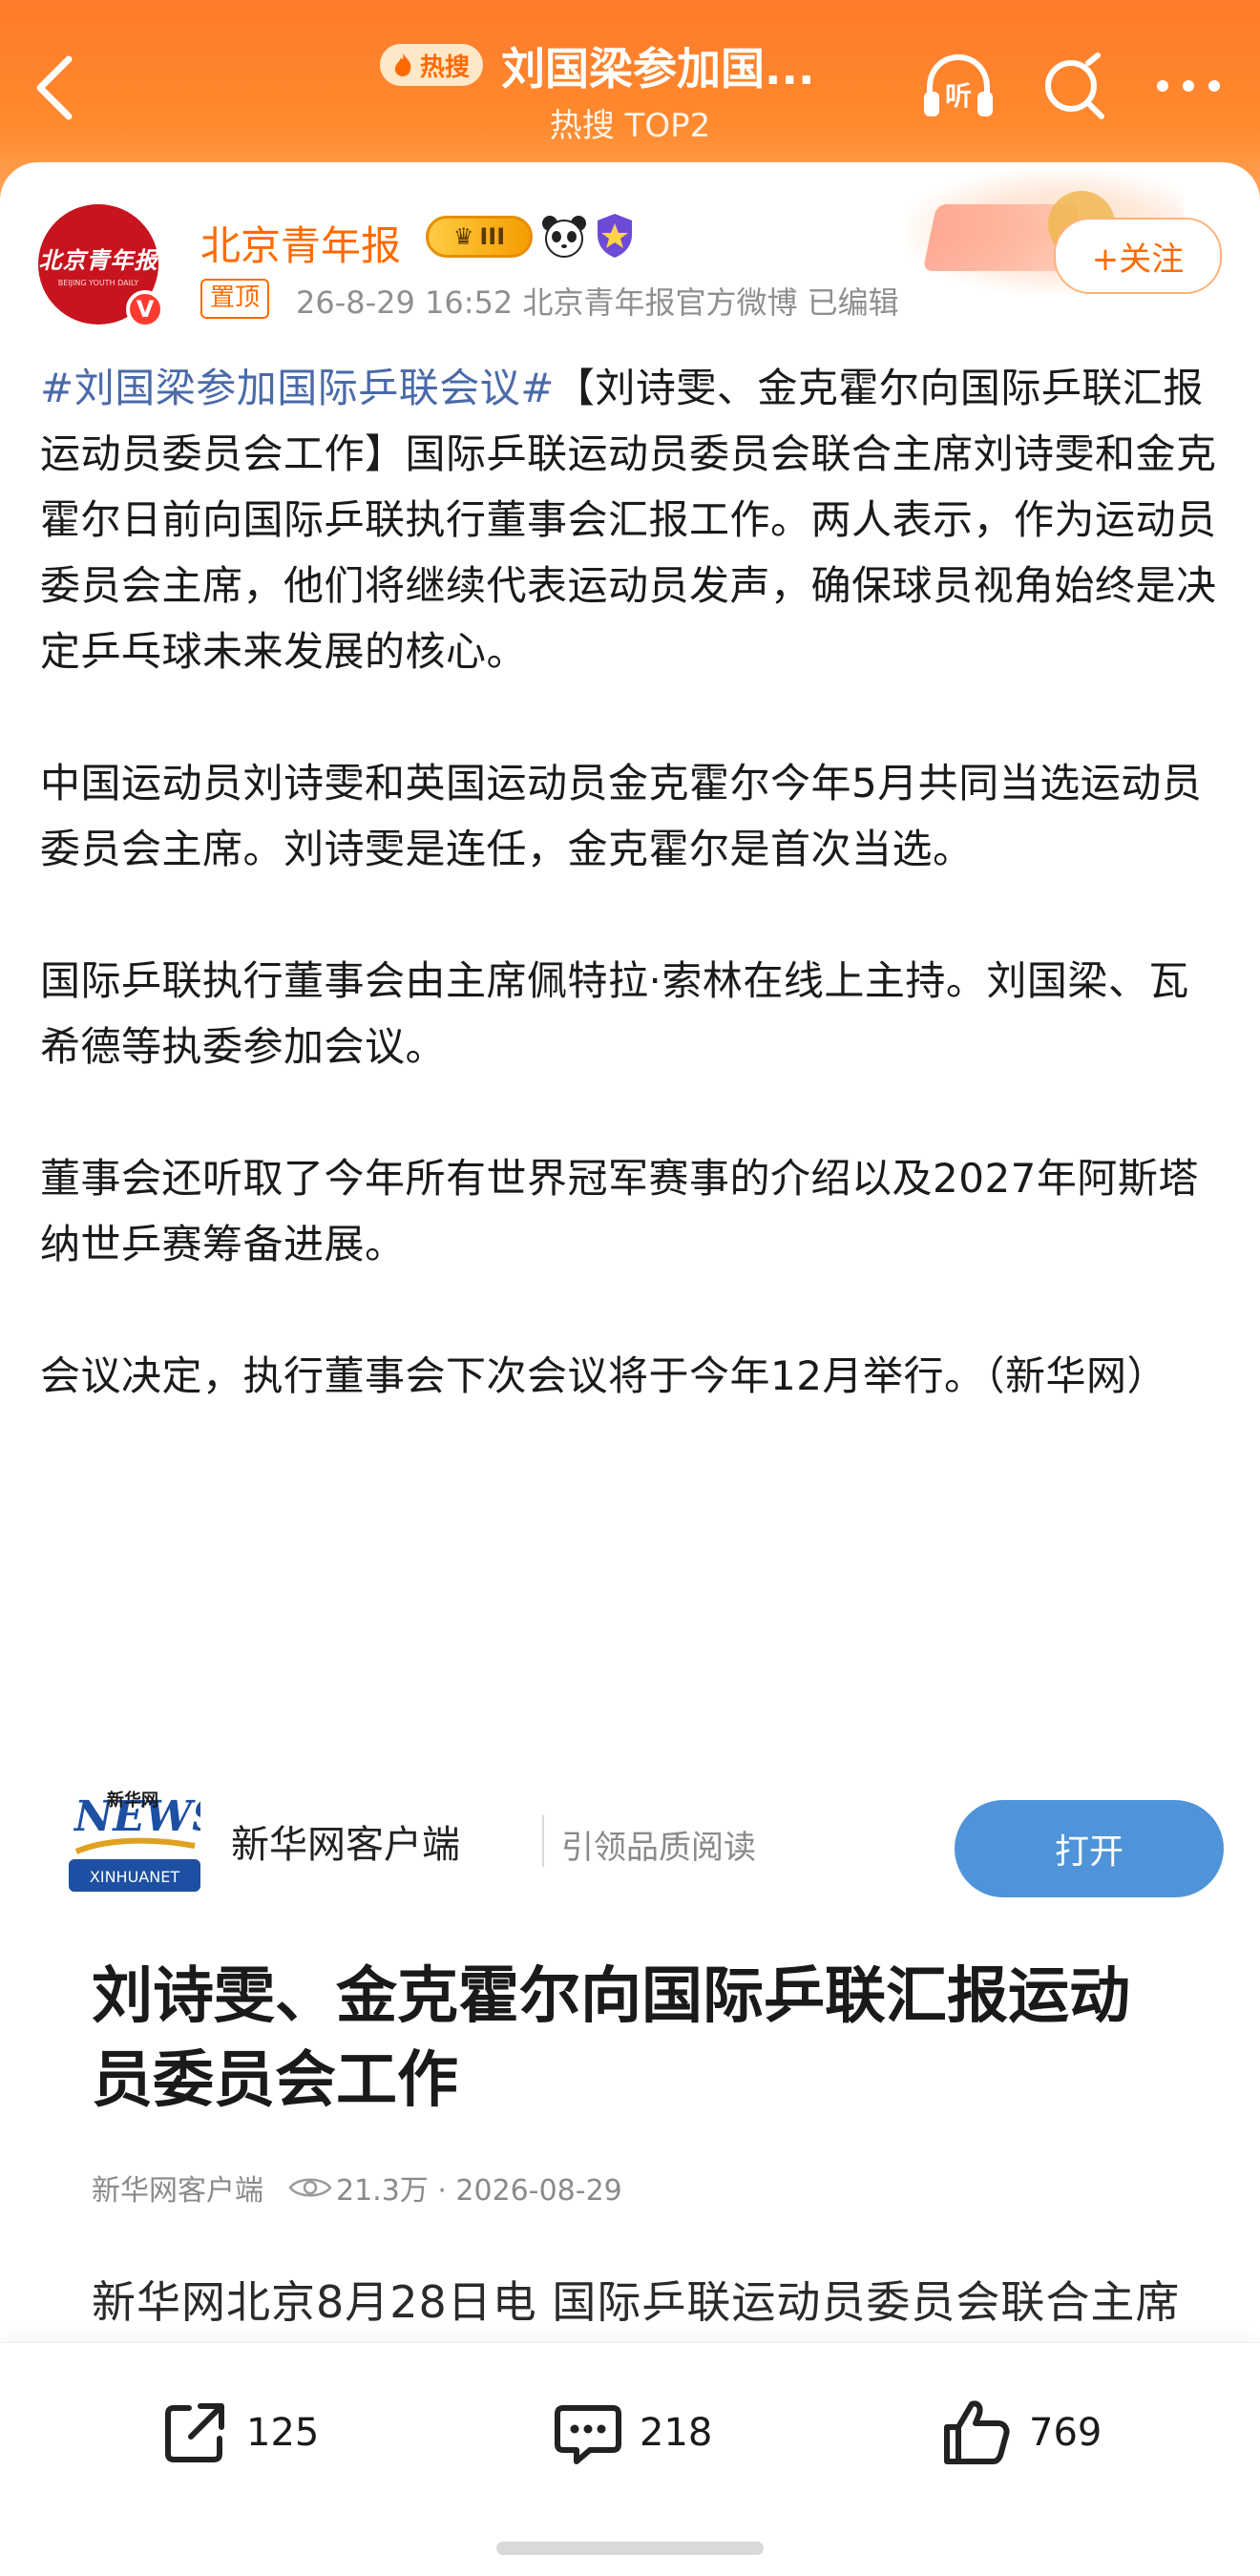 This screenshot has width=1260, height=2576. What do you see at coordinates (493, 236) in the screenshot?
I see `level-badge-label: III` at bounding box center [493, 236].